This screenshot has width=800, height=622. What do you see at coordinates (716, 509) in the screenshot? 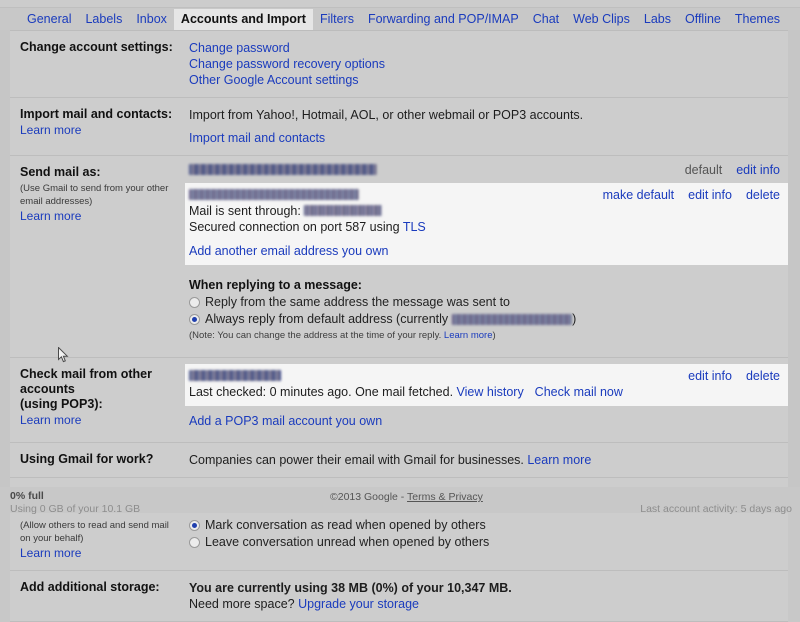
I see `last-account-activity: Last account activity: 5 days ago` at bounding box center [716, 509].